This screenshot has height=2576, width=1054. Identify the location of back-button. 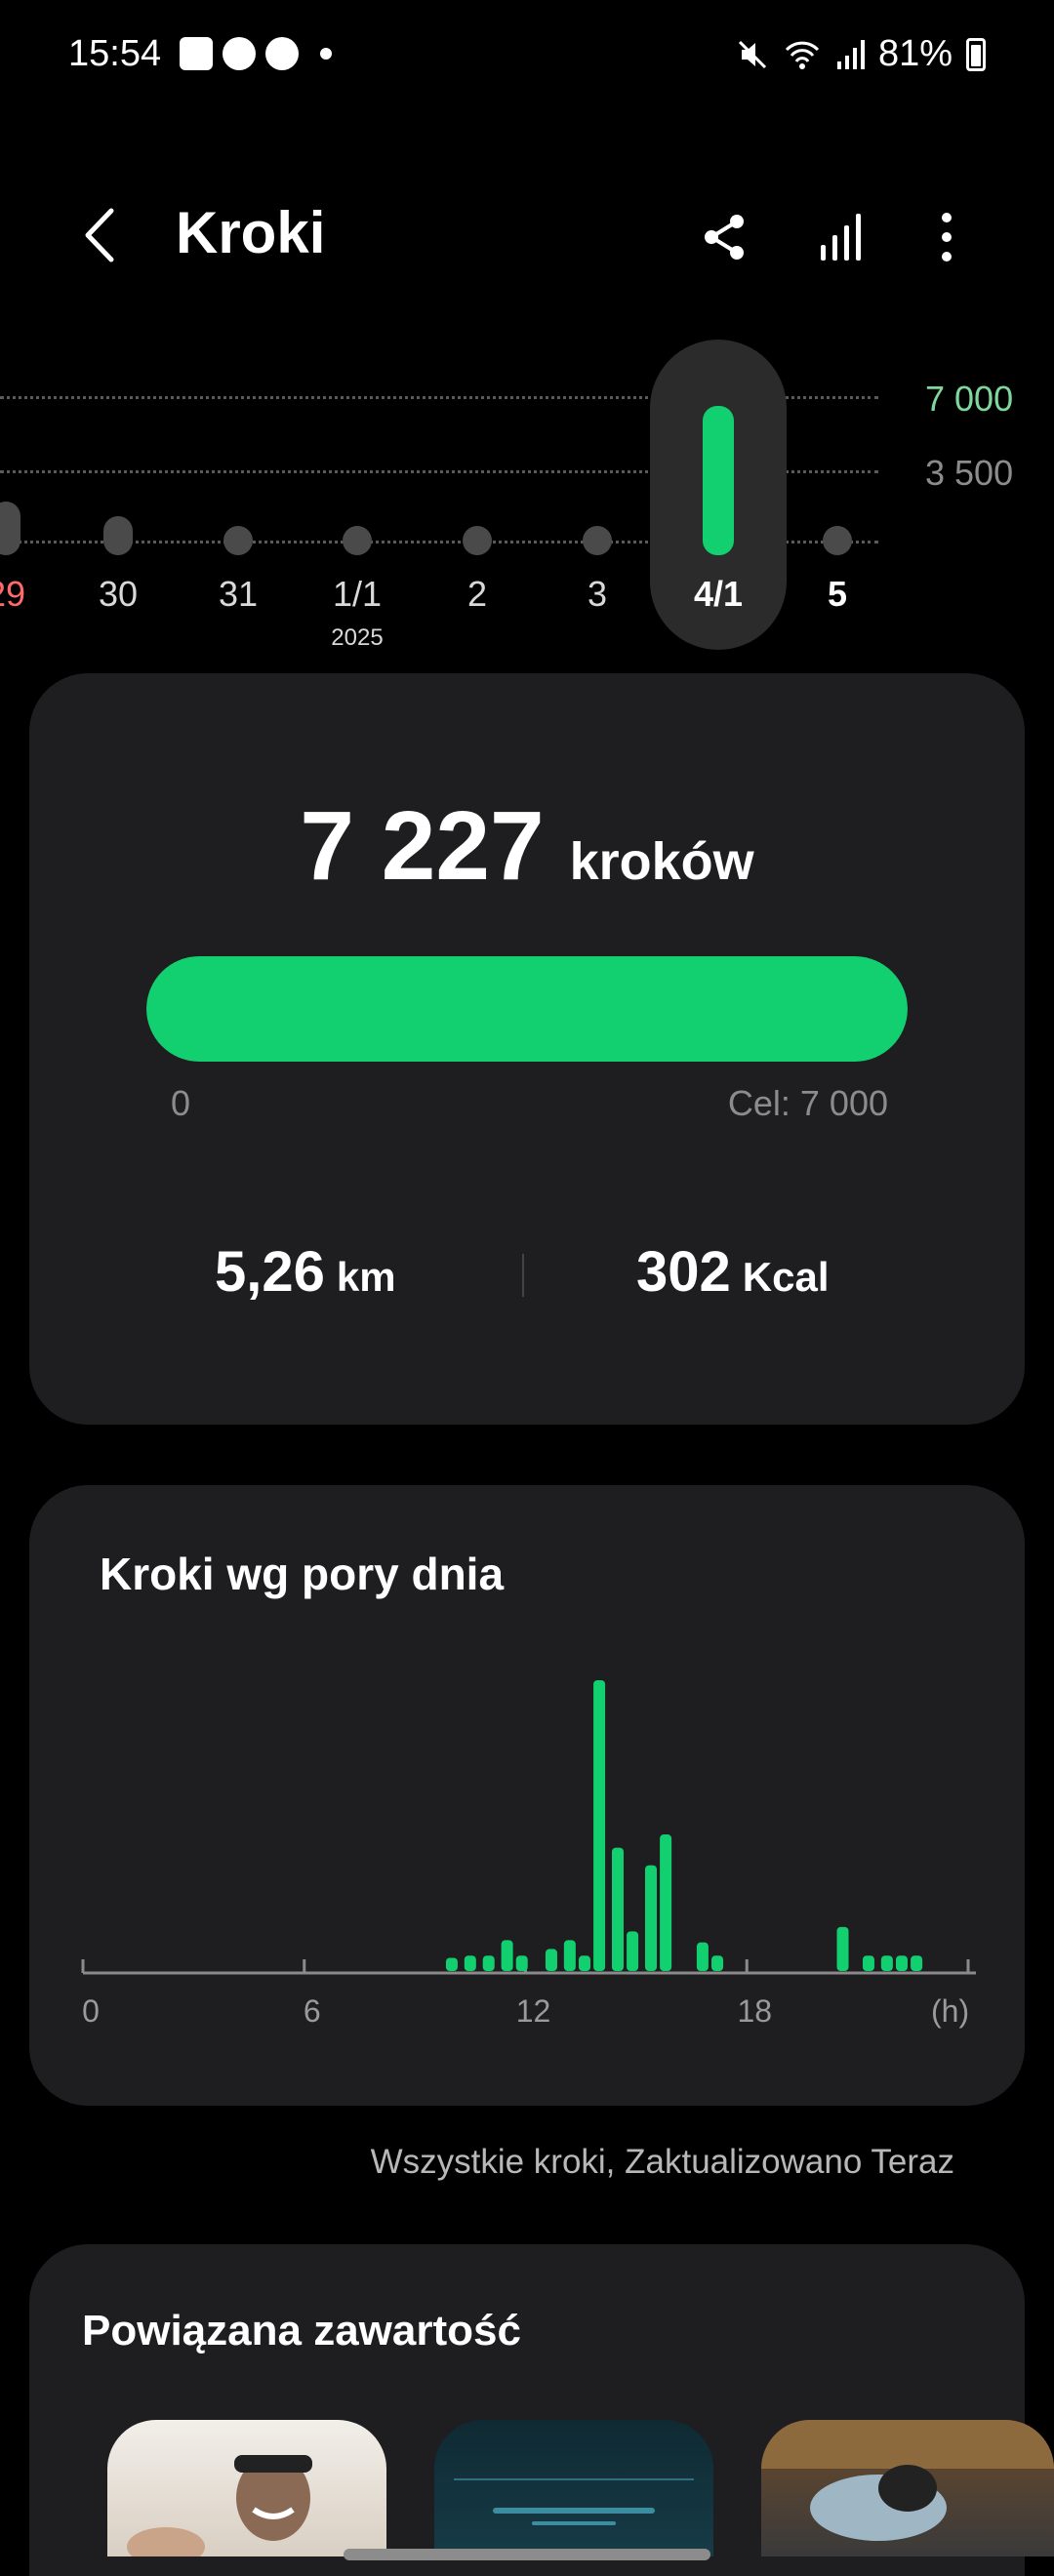
(103, 235).